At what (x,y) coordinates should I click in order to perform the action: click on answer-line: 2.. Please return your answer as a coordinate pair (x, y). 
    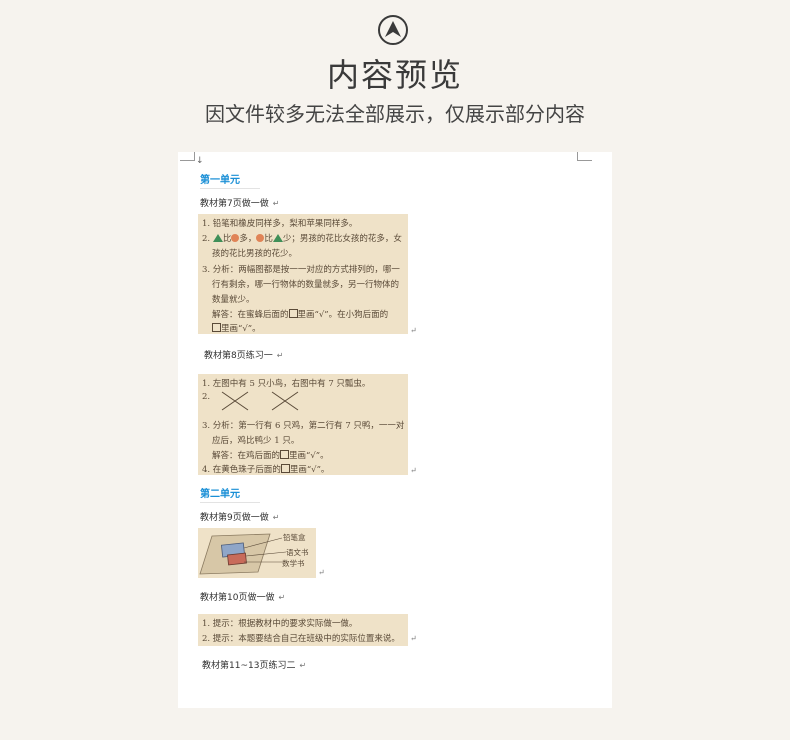
    Looking at the image, I should click on (206, 397).